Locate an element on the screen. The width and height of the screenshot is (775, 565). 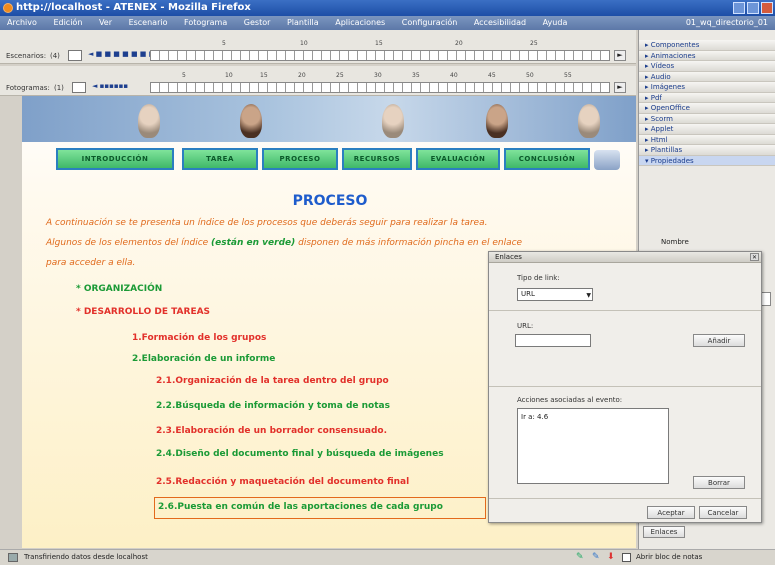
home-icon is located at coordinates (607, 160).